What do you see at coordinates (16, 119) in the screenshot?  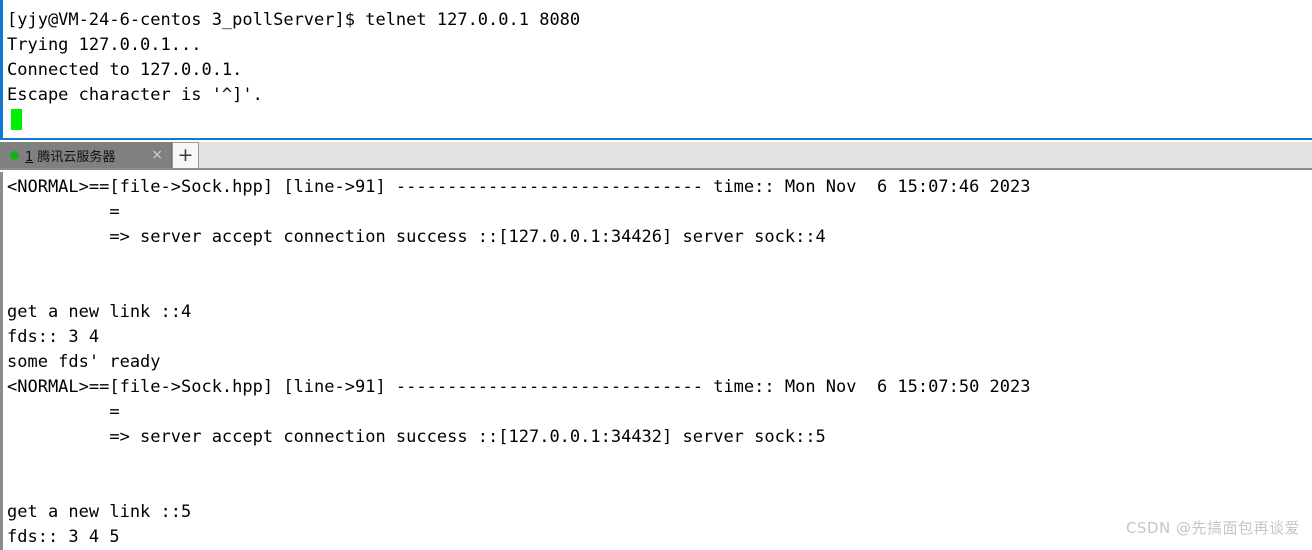 I see `terminal-cursor` at bounding box center [16, 119].